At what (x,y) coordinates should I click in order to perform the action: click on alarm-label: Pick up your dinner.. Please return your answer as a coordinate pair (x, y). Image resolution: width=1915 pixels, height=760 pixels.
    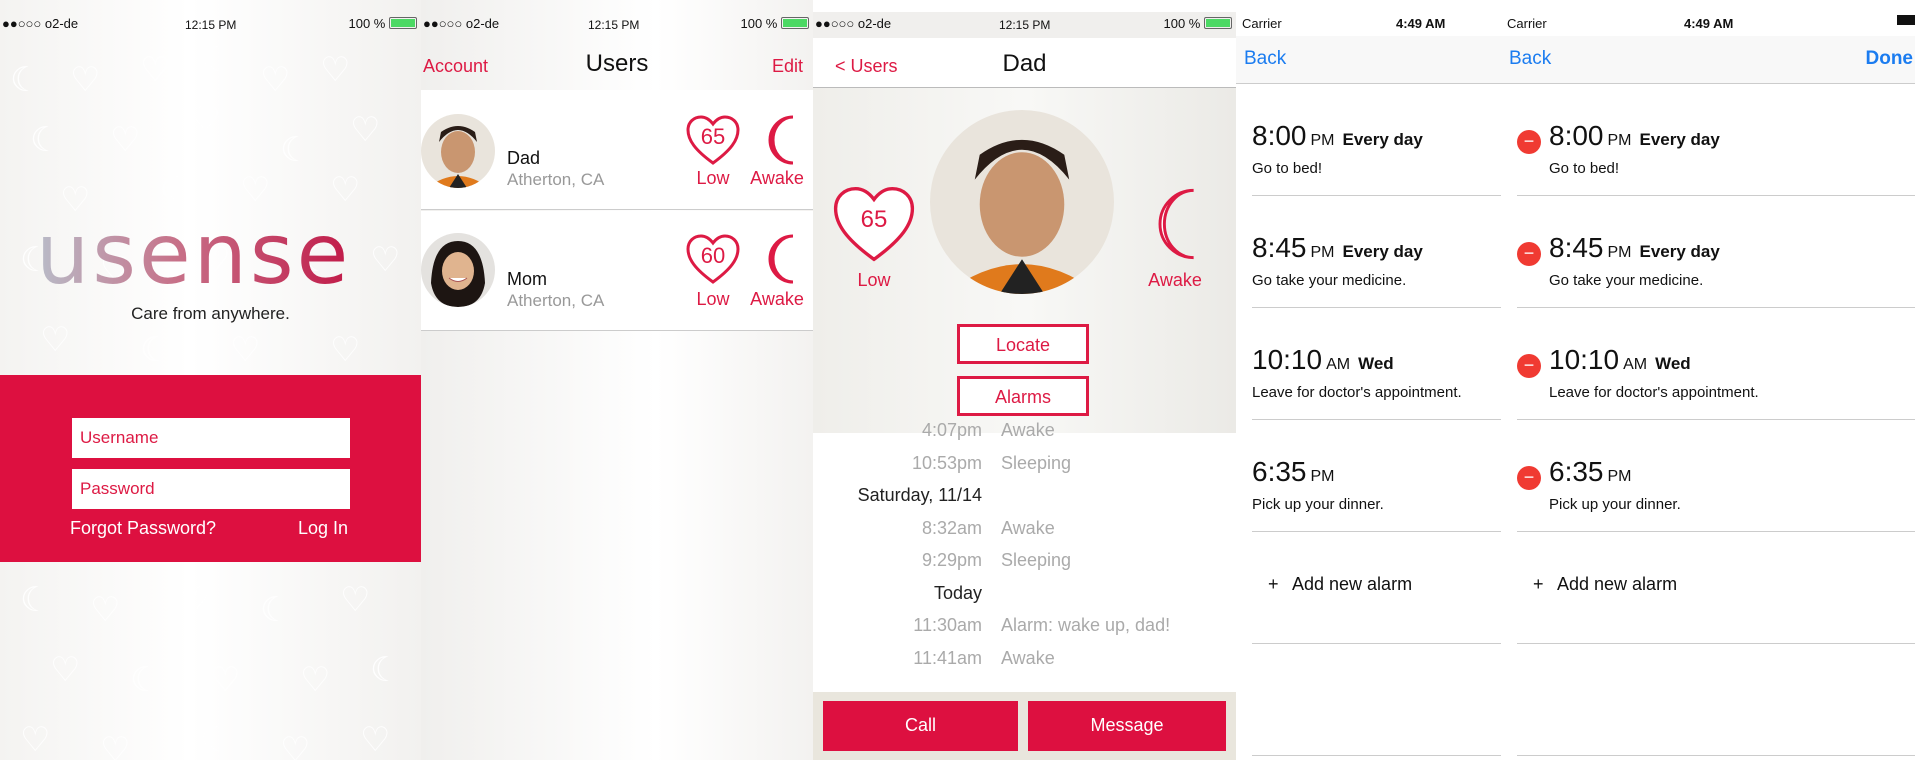
    Looking at the image, I should click on (1318, 504).